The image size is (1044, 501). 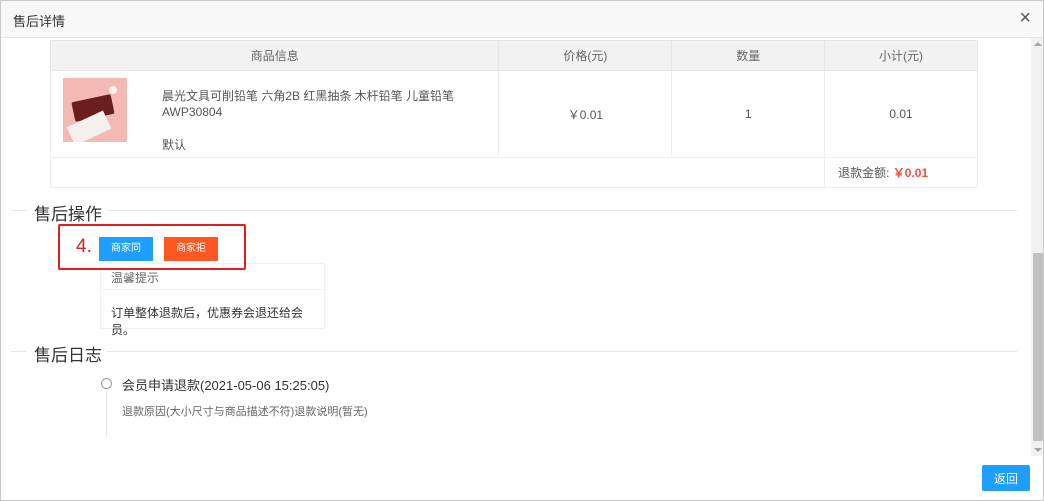 What do you see at coordinates (513, 172) in the screenshot?
I see `refund-summary-row: 退款金额: ￥0.01` at bounding box center [513, 172].